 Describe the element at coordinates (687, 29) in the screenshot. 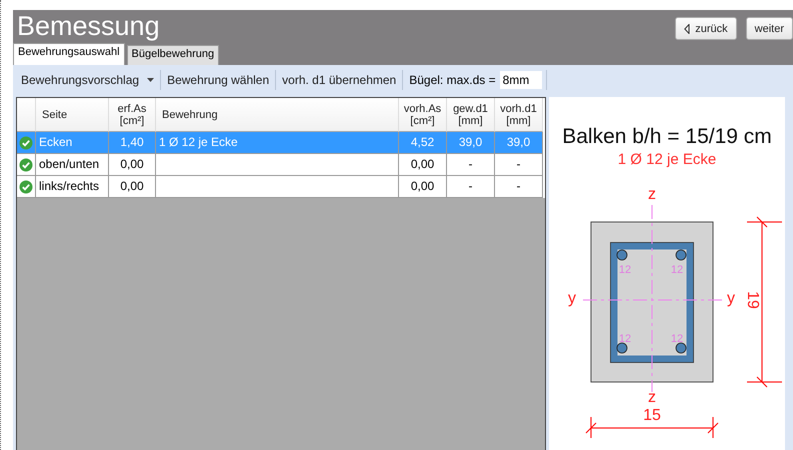

I see `back-arrow-icon` at that location.